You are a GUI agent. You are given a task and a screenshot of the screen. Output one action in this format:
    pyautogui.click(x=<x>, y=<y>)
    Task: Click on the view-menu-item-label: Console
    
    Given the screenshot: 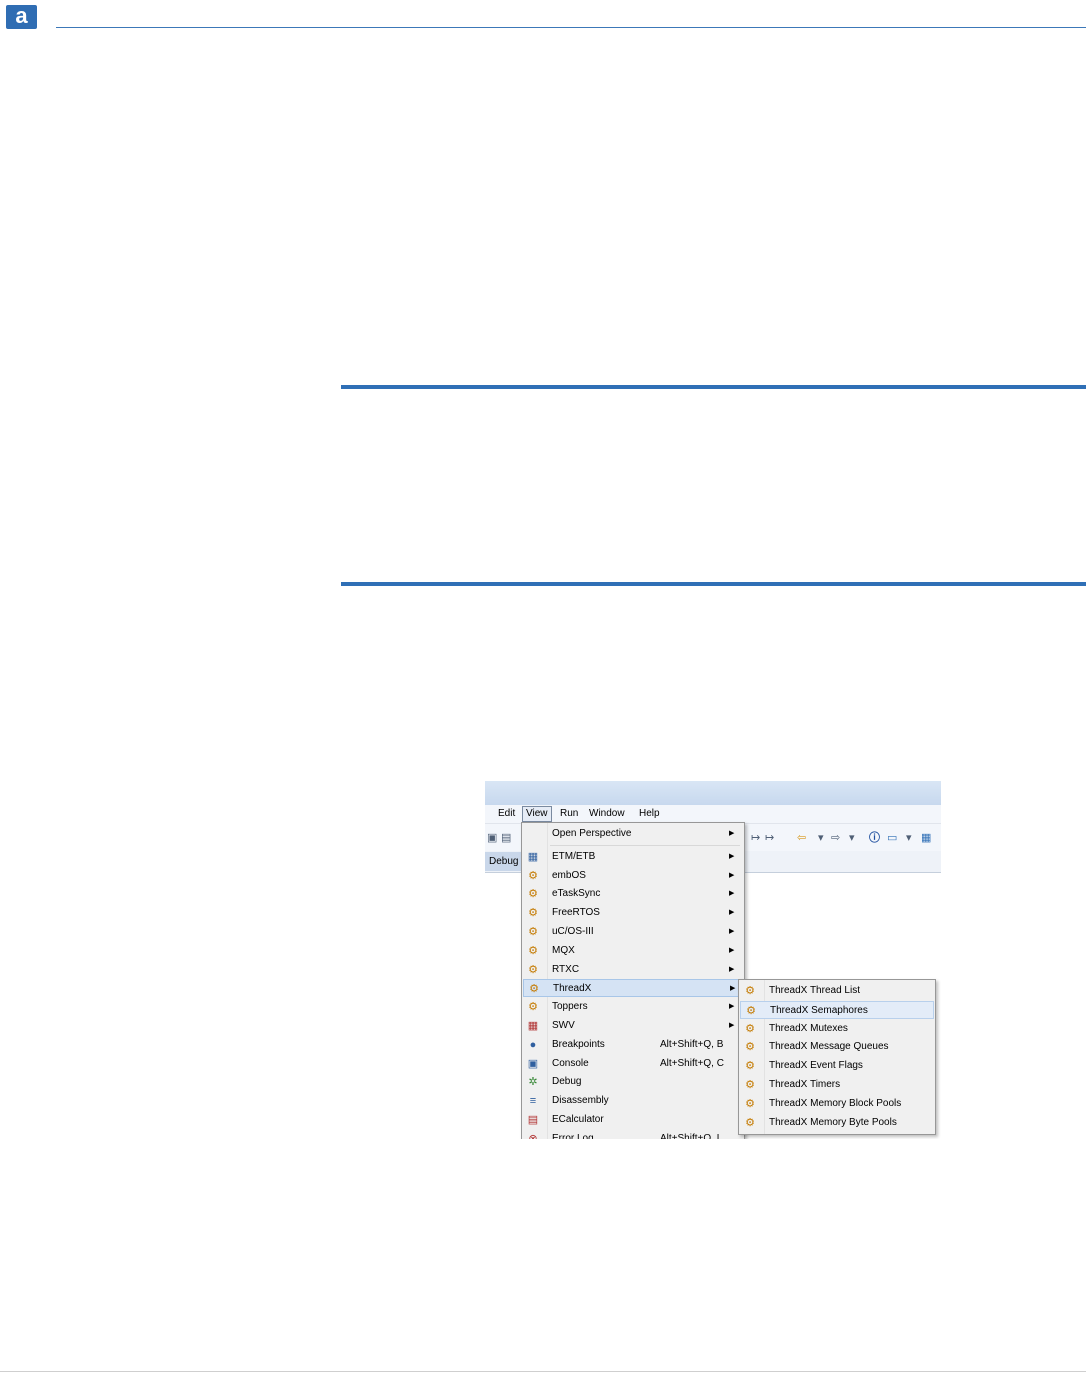 What is the action you would take?
    pyautogui.click(x=570, y=1063)
    